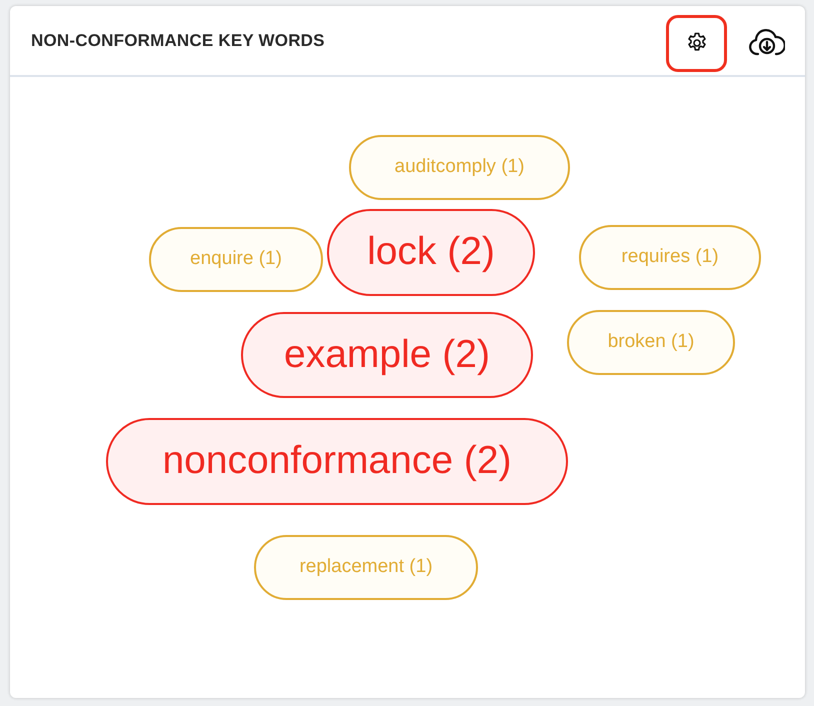 Image resolution: width=814 pixels, height=706 pixels. Describe the element at coordinates (696, 43) in the screenshot. I see `settings-button` at that location.